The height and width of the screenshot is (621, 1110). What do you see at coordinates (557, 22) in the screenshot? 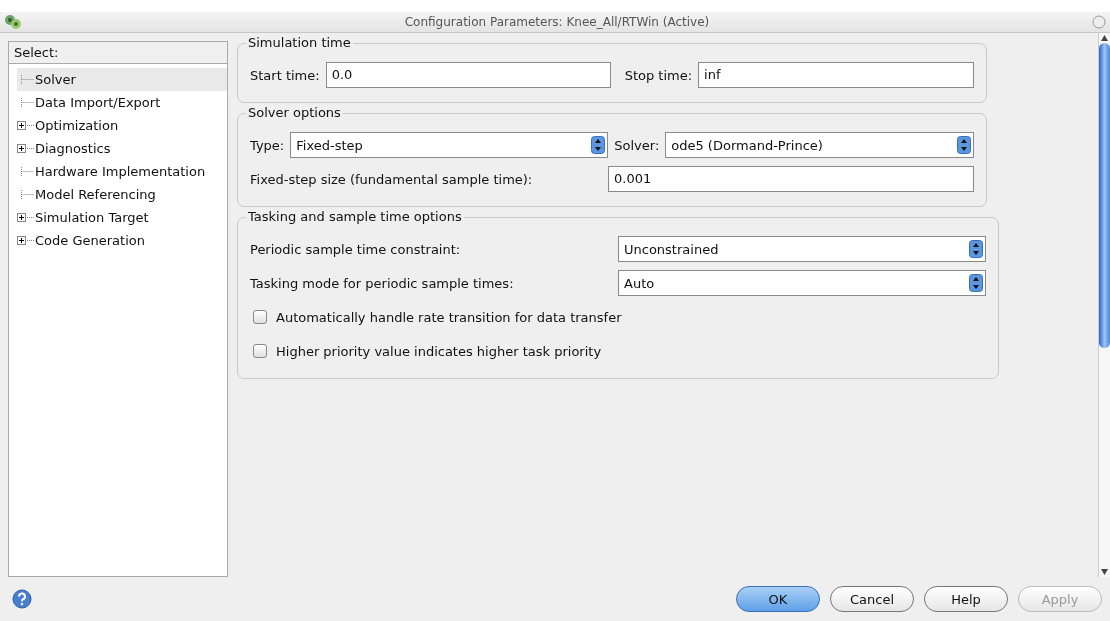
I see `window-title: Configuration Parameters: Knee_All/RTWin (Active)` at bounding box center [557, 22].